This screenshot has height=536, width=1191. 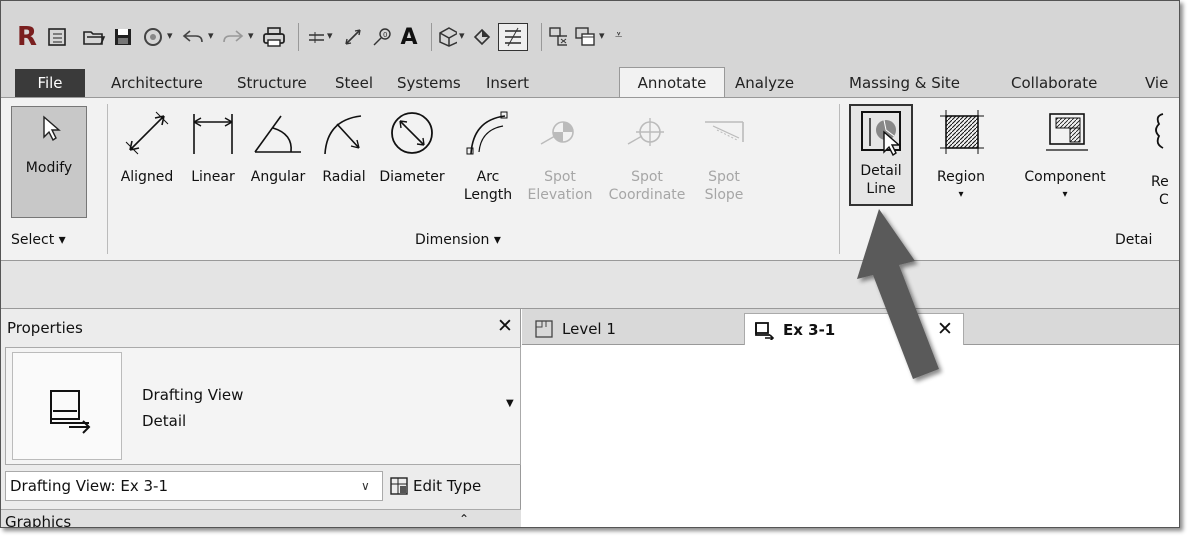 I want to click on spot-coordinate-label-1: Spot, so click(x=647, y=177).